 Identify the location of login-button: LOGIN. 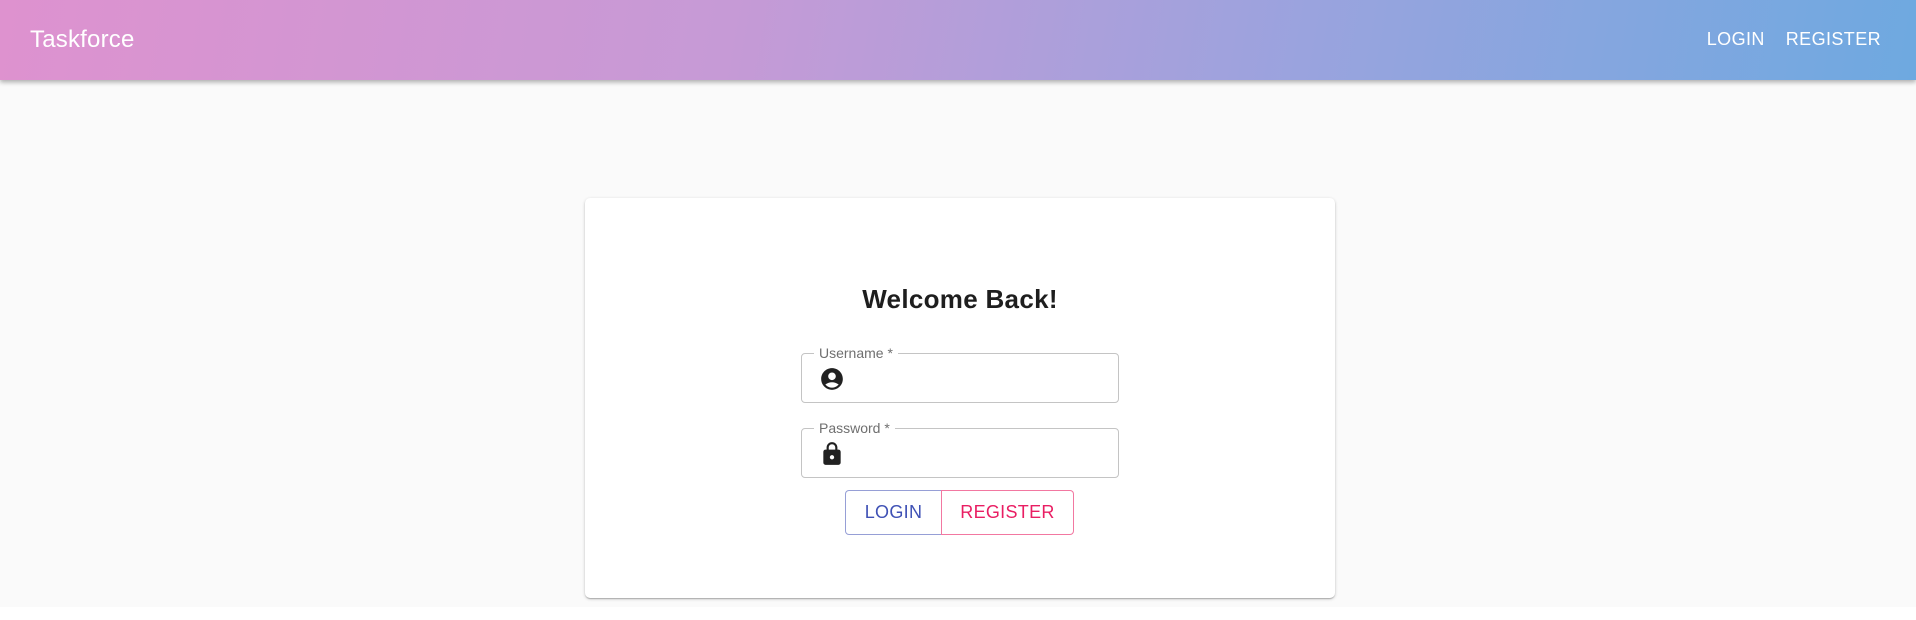
(893, 512).